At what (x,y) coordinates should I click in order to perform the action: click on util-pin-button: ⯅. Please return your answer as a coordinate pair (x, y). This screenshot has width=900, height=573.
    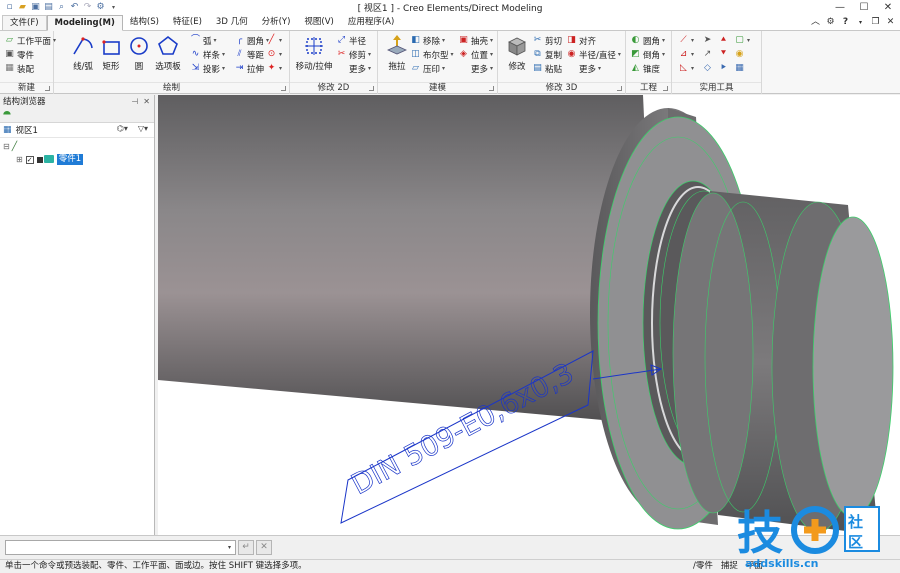
    Looking at the image, I should click on (723, 40).